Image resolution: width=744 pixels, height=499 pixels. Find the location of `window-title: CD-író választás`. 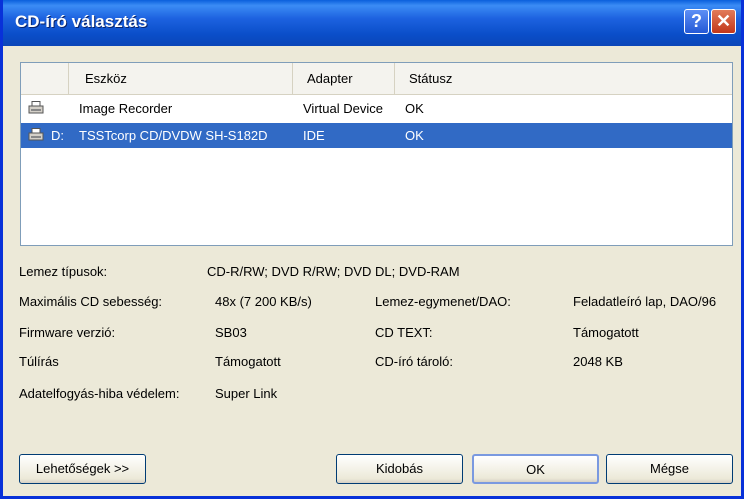

window-title: CD-író választás is located at coordinates (81, 21).